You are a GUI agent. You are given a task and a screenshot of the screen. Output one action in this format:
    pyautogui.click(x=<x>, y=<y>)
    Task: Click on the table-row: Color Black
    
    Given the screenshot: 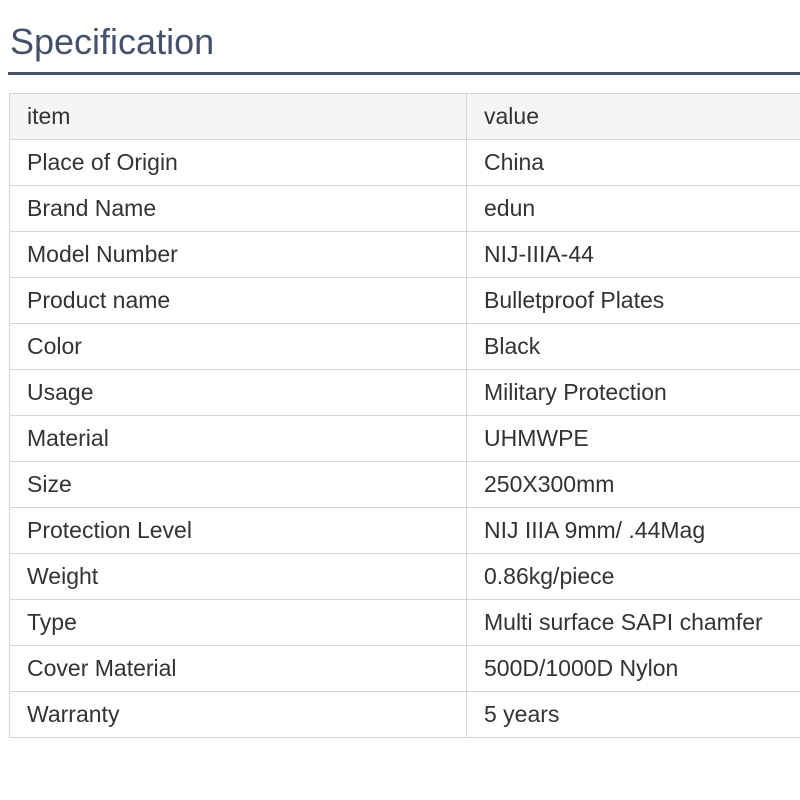 What is the action you would take?
    pyautogui.click(x=404, y=346)
    